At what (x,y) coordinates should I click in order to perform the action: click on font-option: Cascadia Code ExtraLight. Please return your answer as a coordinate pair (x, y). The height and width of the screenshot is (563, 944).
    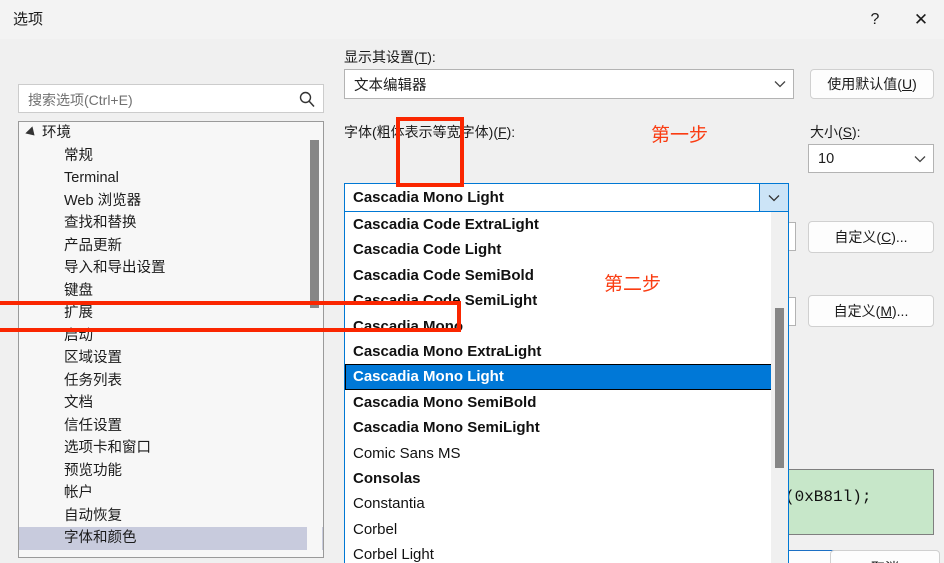
    Looking at the image, I should click on (566, 224).